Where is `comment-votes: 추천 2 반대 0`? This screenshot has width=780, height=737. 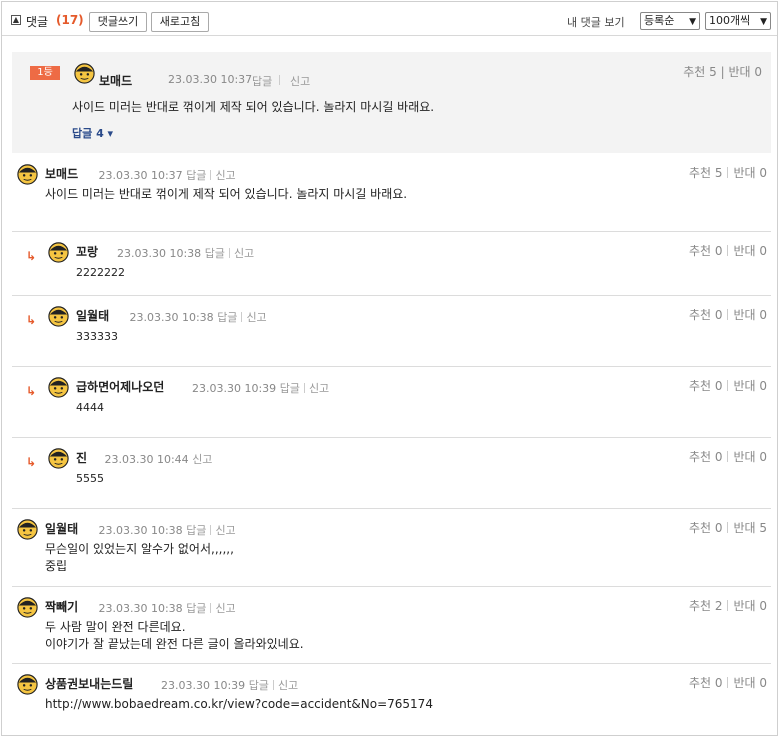 comment-votes: 추천 2 반대 0 is located at coordinates (728, 605).